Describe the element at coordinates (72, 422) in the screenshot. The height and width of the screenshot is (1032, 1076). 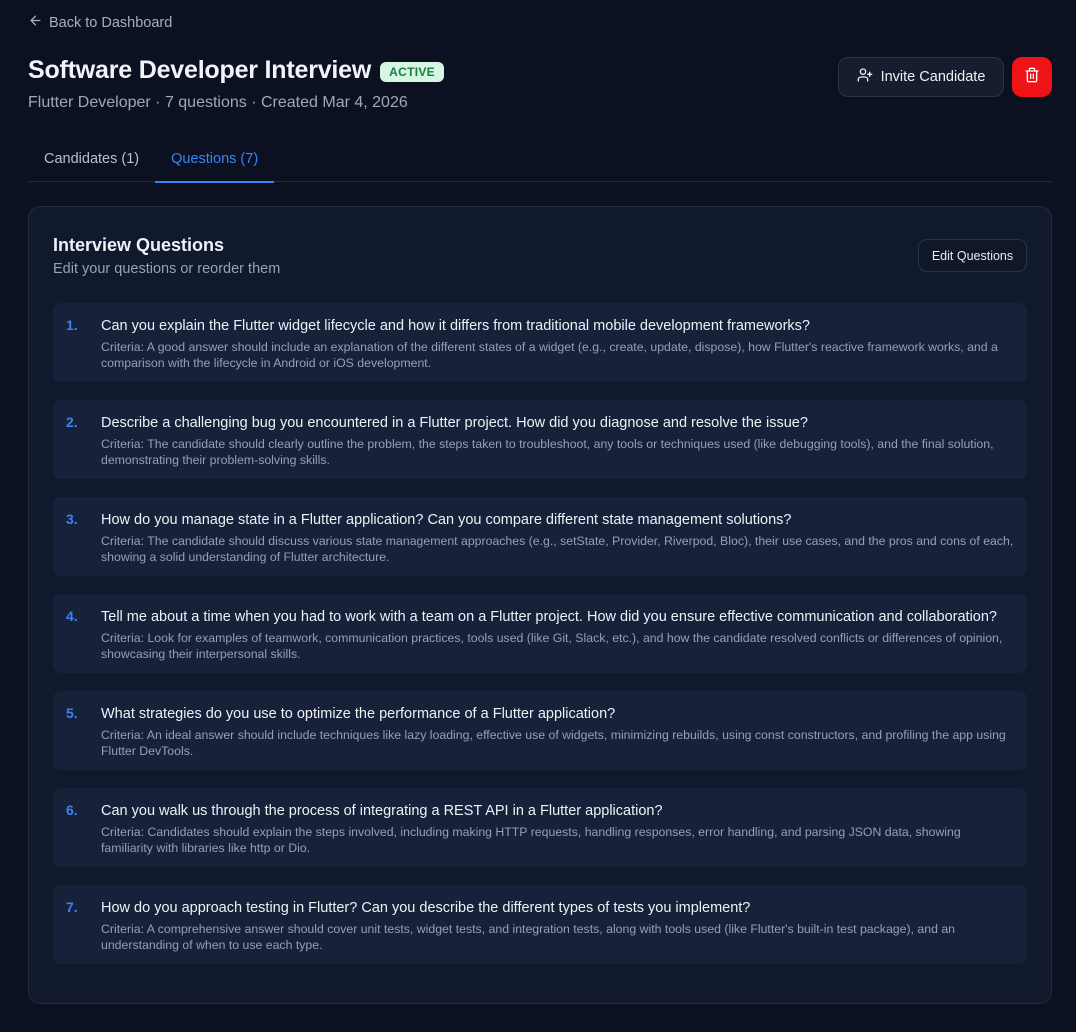
I see `question-number: 2.` at that location.